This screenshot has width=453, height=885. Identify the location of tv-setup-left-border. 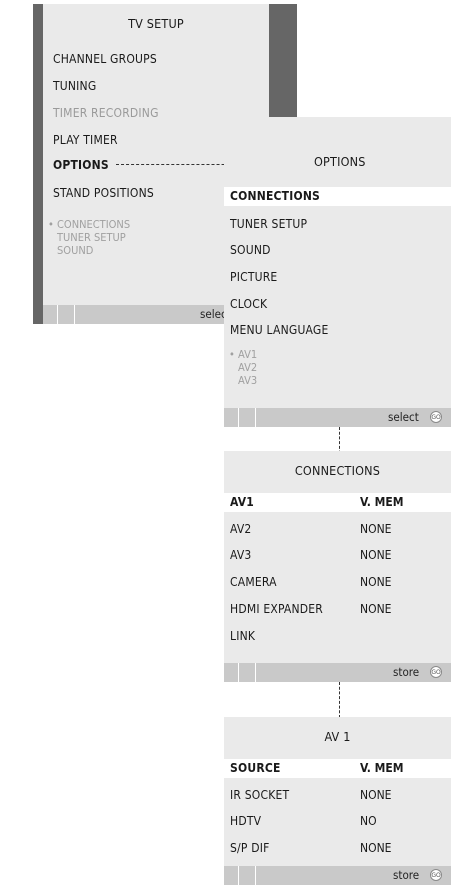
(38, 164).